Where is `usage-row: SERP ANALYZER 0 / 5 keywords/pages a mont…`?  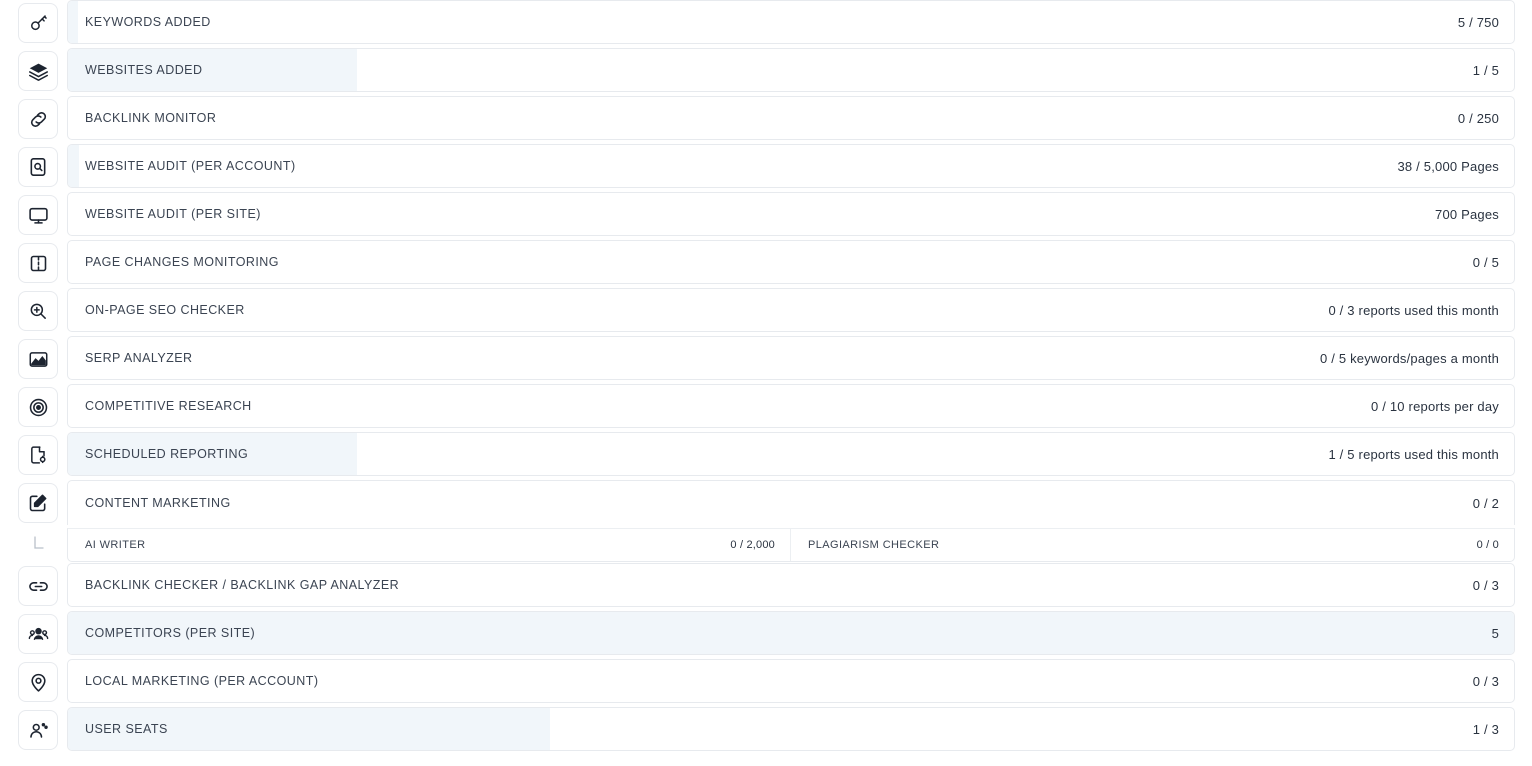 usage-row: SERP ANALYZER 0 / 5 keywords/pages a mont… is located at coordinates (766, 360).